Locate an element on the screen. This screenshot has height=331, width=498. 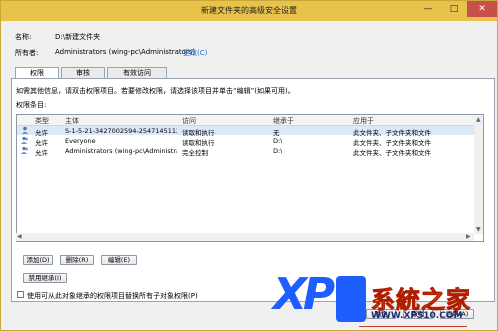
row-applies-to: 此文件夹、子文件夹和文件 is located at coordinates (392, 153).